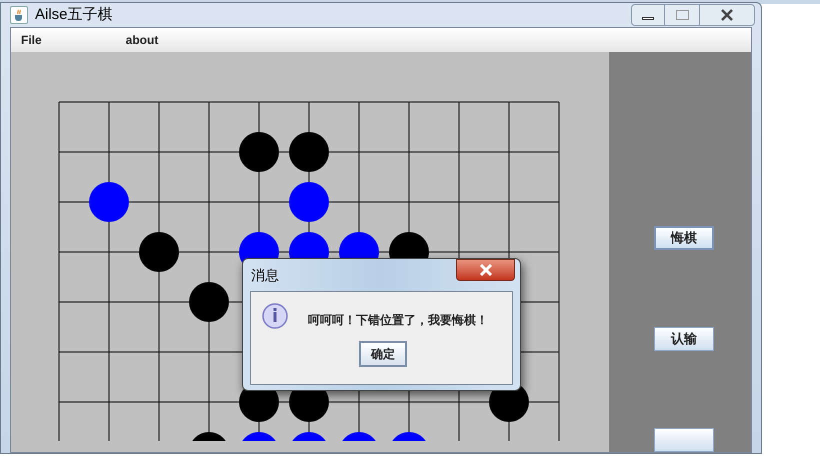  What do you see at coordinates (682, 15) in the screenshot?
I see `maximize-icon` at bounding box center [682, 15].